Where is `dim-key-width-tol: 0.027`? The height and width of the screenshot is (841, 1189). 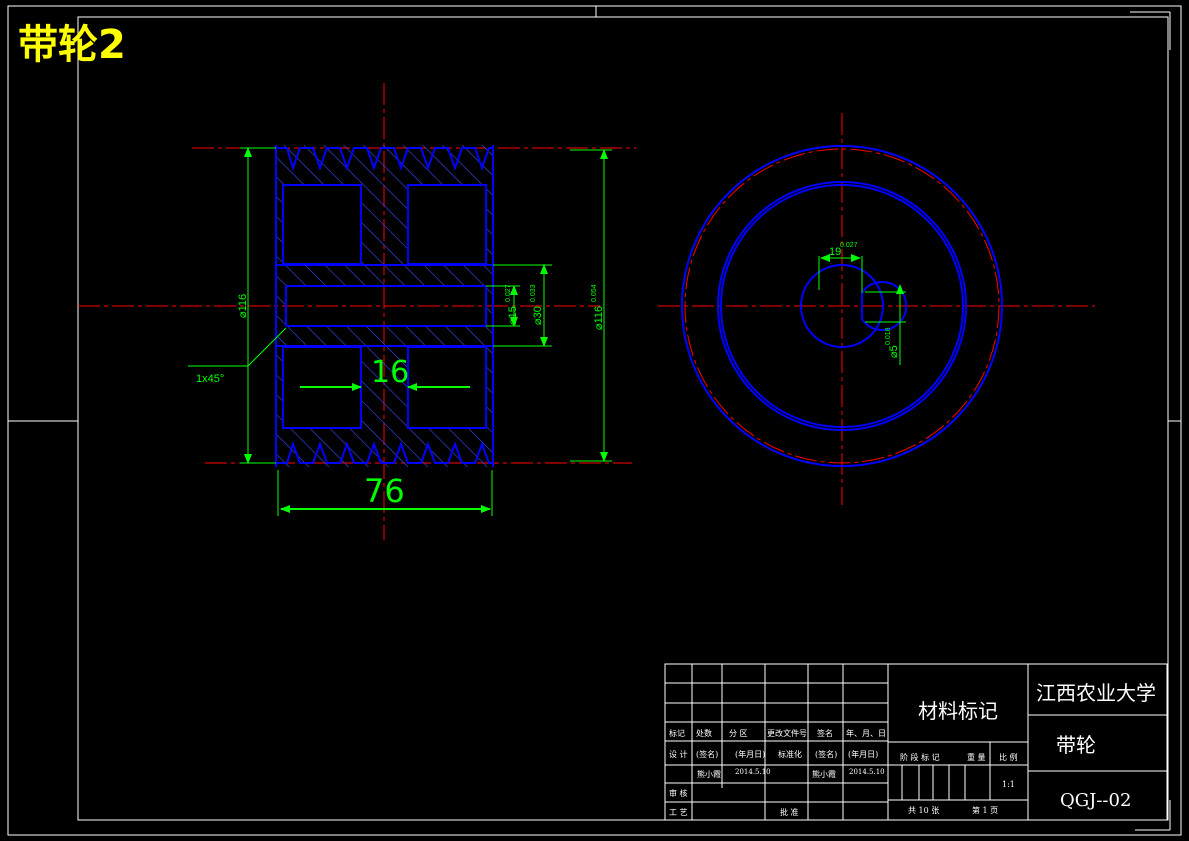 dim-key-width-tol: 0.027 is located at coordinates (849, 245).